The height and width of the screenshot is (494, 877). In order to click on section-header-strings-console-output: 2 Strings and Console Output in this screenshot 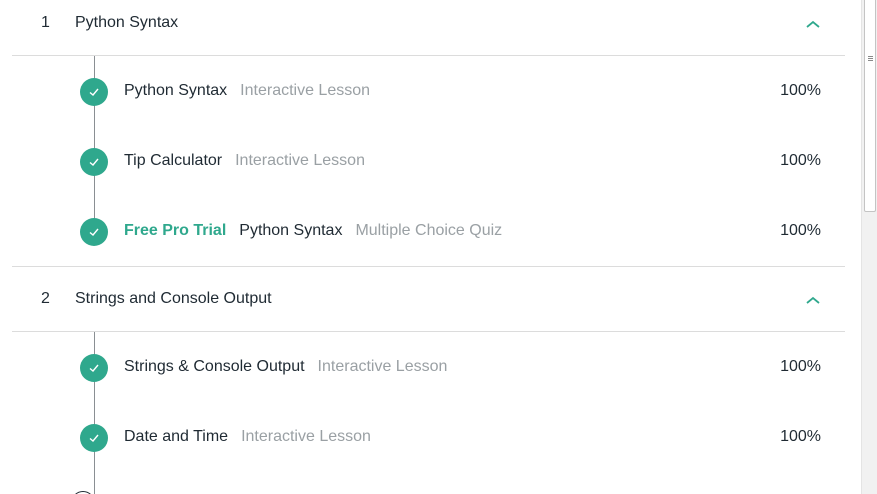, I will do `click(428, 299)`.